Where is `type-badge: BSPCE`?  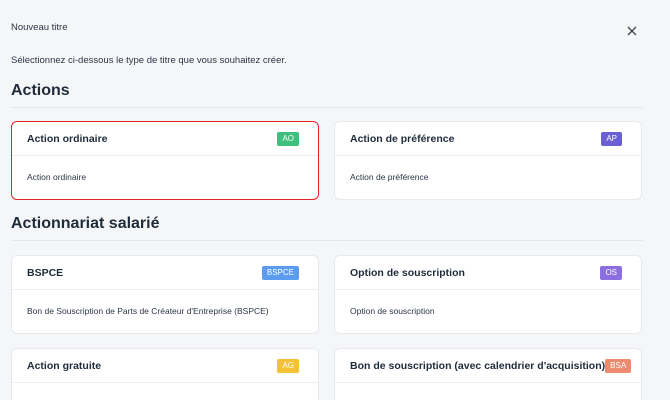 type-badge: BSPCE is located at coordinates (280, 272).